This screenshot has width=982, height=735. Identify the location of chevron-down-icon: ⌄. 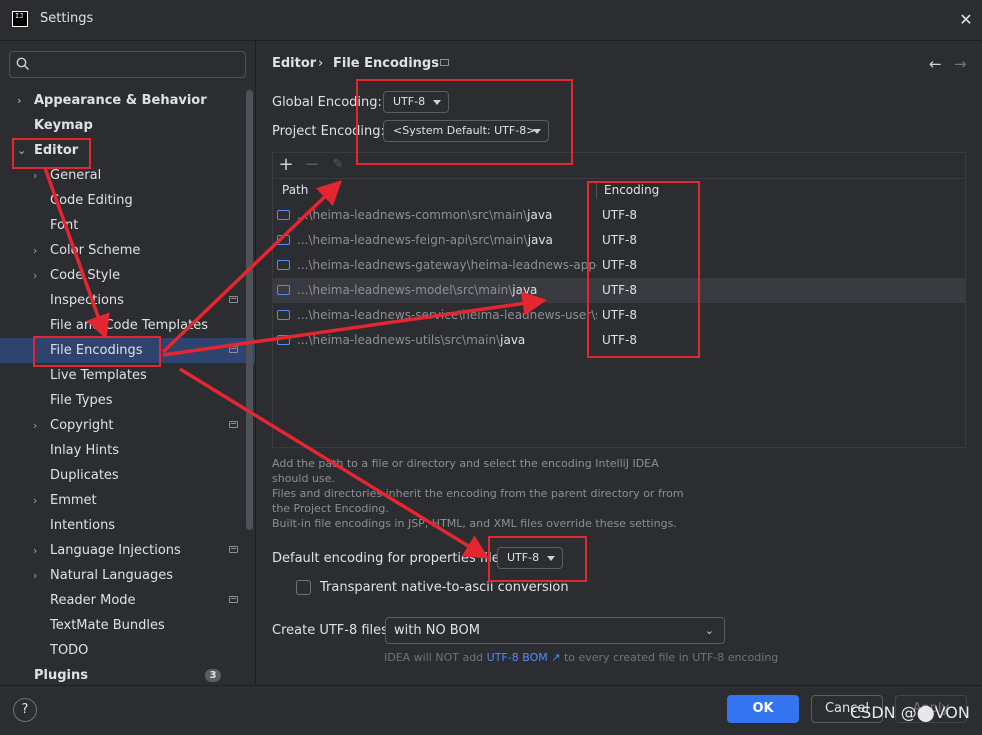
(709, 630).